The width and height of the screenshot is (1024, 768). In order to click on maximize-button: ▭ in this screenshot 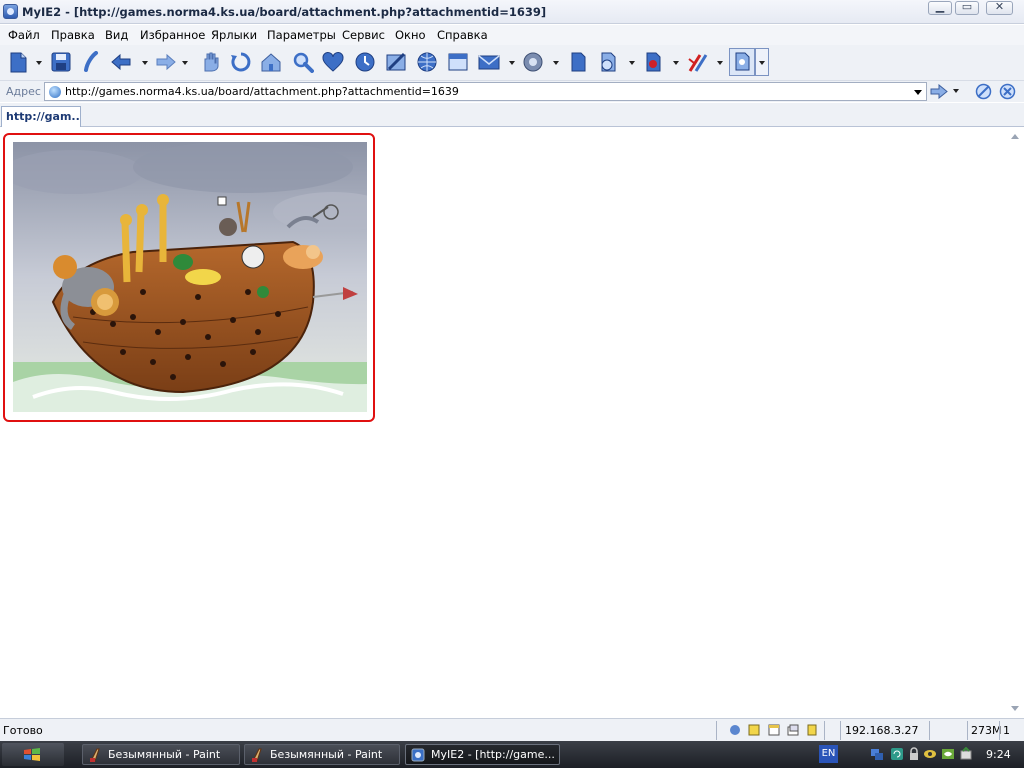, I will do `click(967, 7)`.